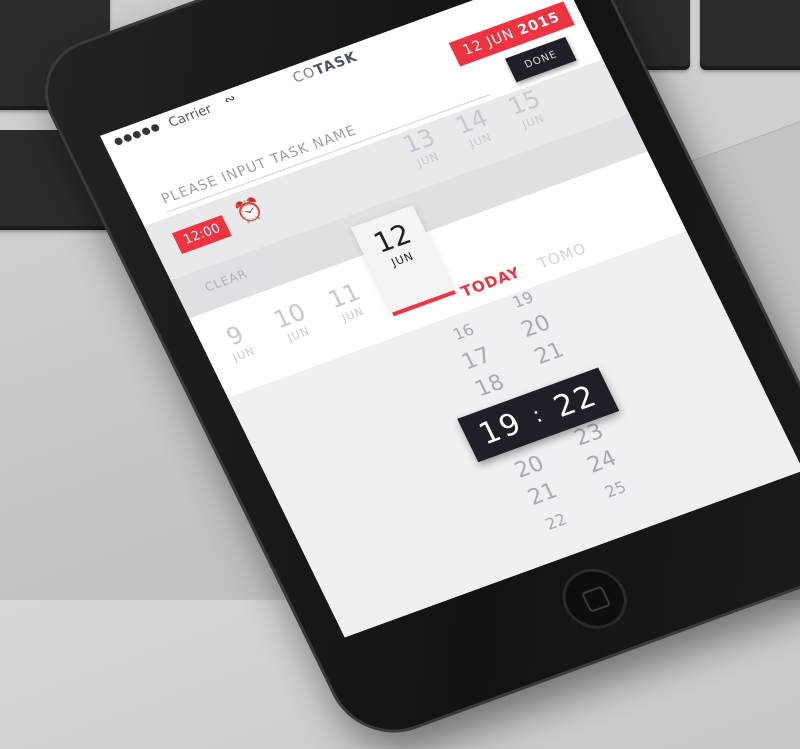  Describe the element at coordinates (542, 495) in the screenshot. I see `hour-column-below: 20 21 22` at that location.